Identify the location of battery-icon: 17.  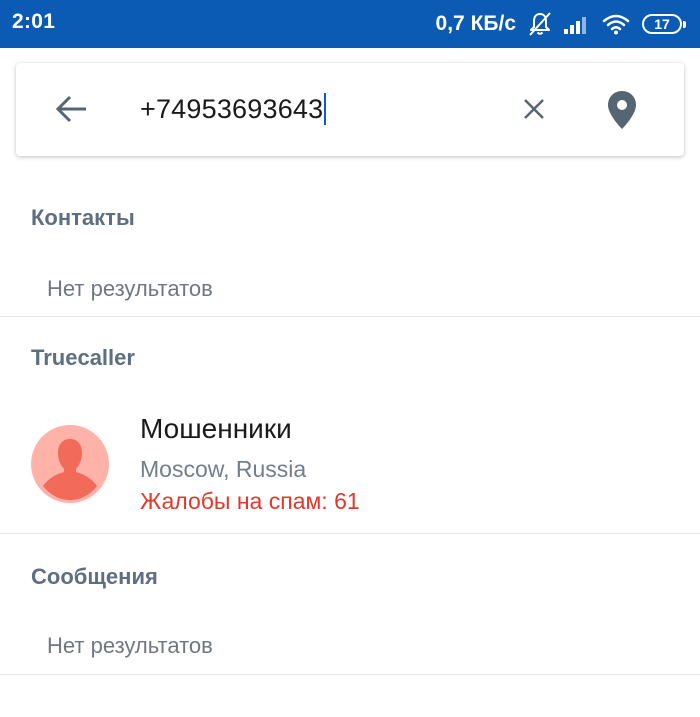
(664, 24).